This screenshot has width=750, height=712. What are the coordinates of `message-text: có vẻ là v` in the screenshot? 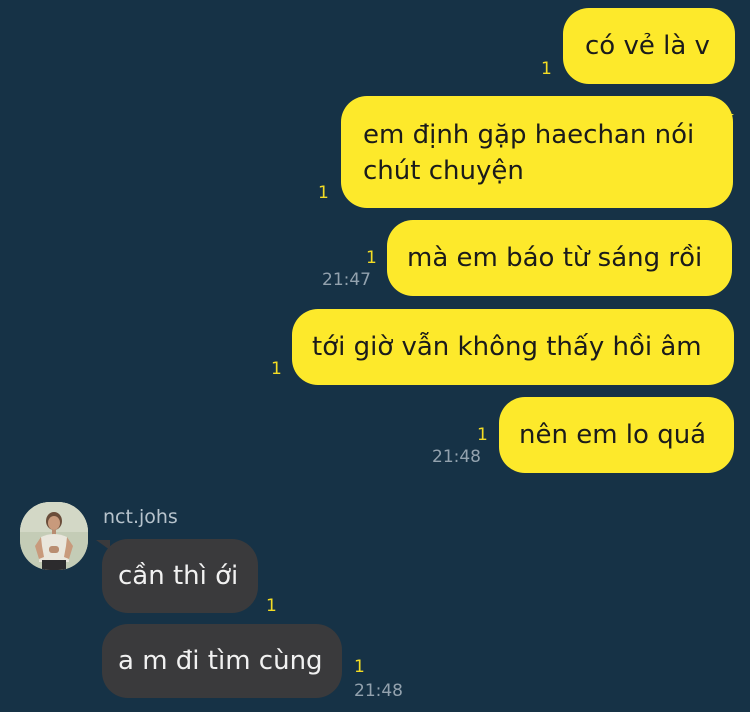 It's located at (647, 46).